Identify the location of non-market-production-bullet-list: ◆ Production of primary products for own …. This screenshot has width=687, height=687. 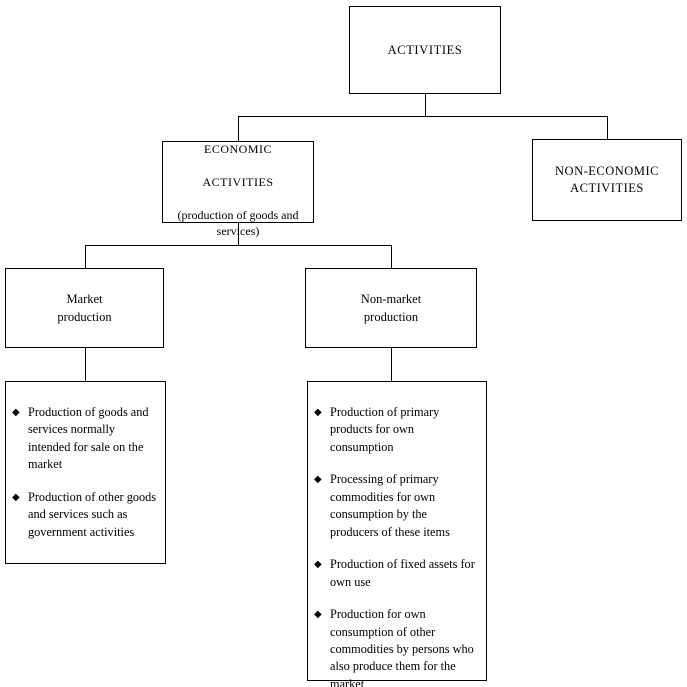
(396, 545).